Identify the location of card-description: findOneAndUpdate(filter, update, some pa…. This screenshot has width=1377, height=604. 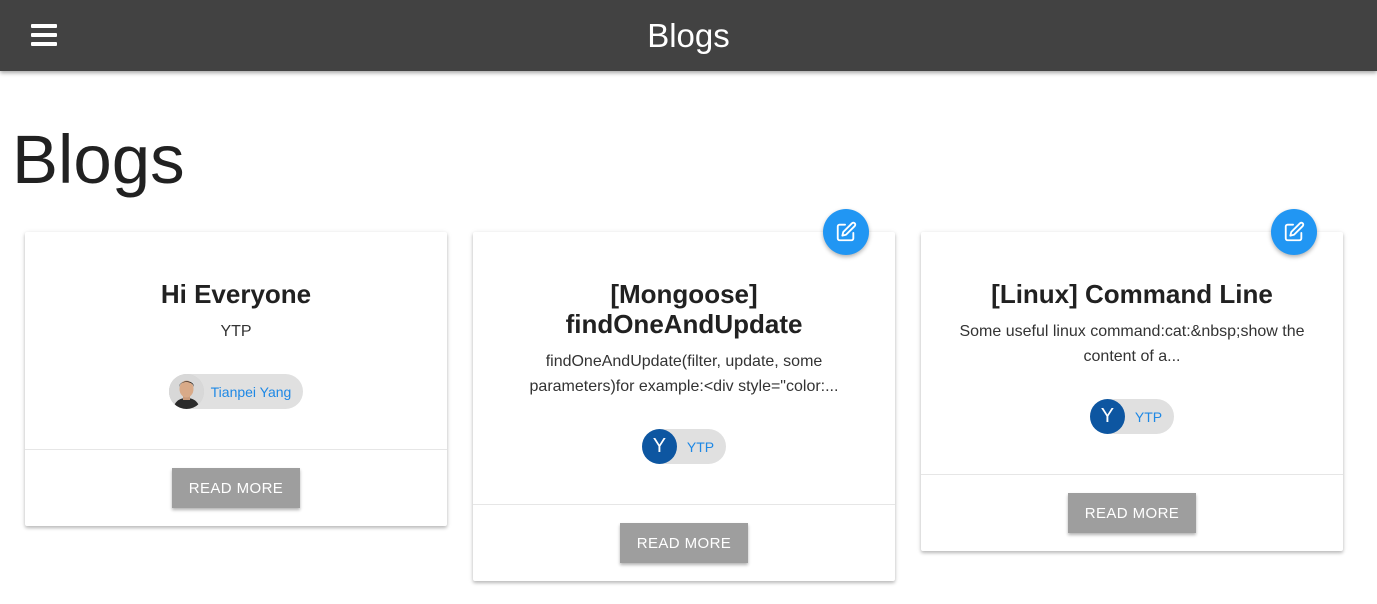
(684, 374).